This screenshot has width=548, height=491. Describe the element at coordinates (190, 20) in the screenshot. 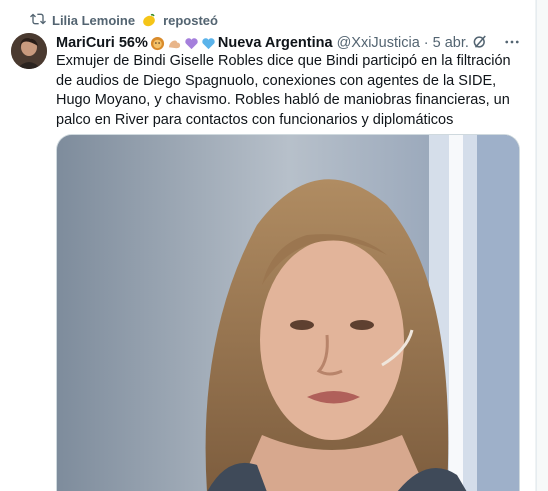

I see `repost-label: reposteó` at that location.